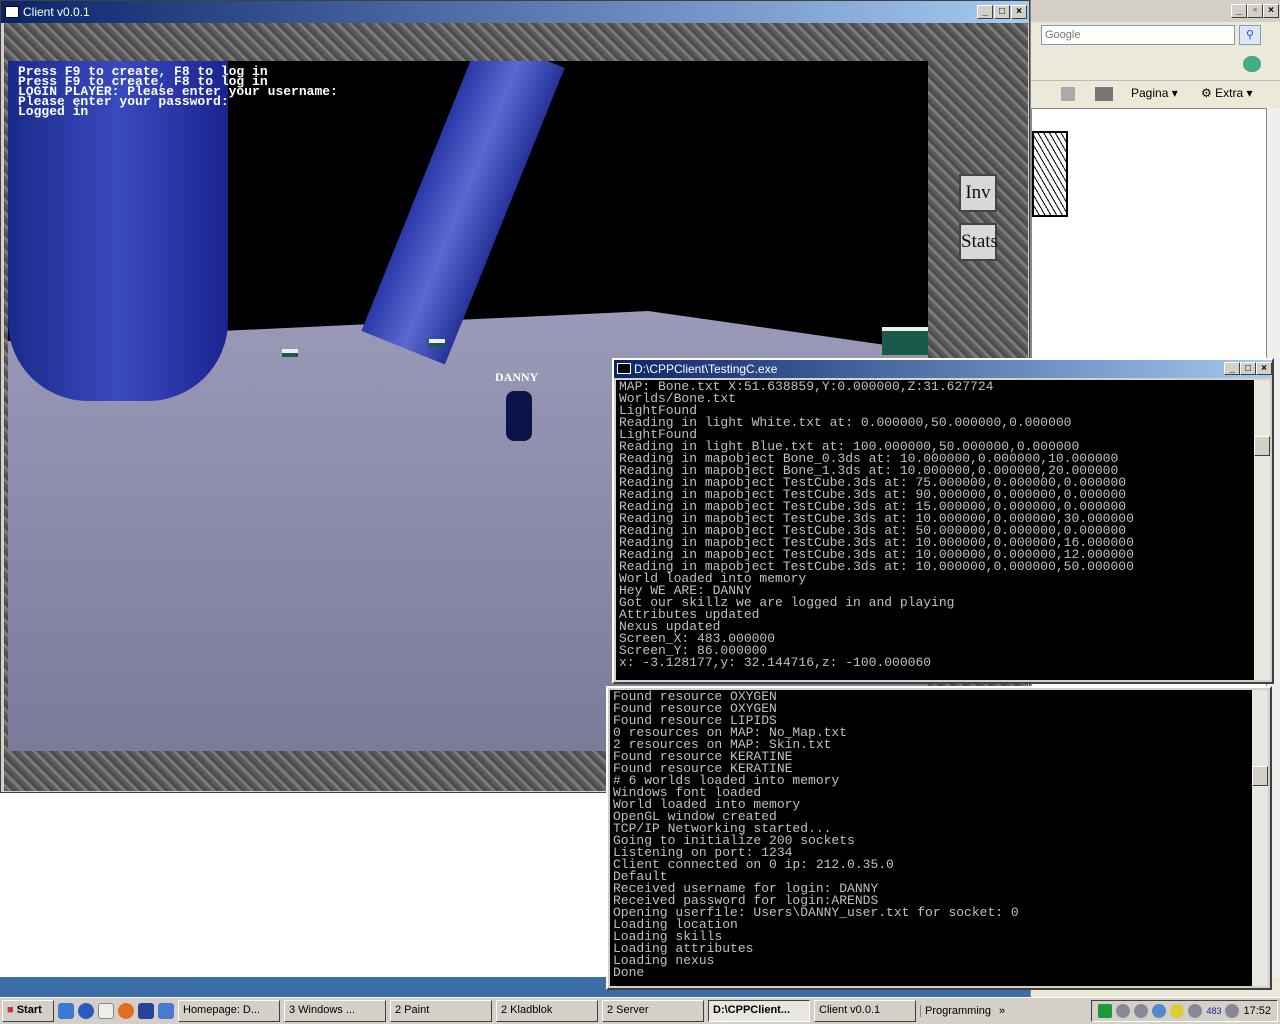 The height and width of the screenshot is (1024, 1280). I want to click on taskbar-button-server: 2 Server, so click(653, 1011).